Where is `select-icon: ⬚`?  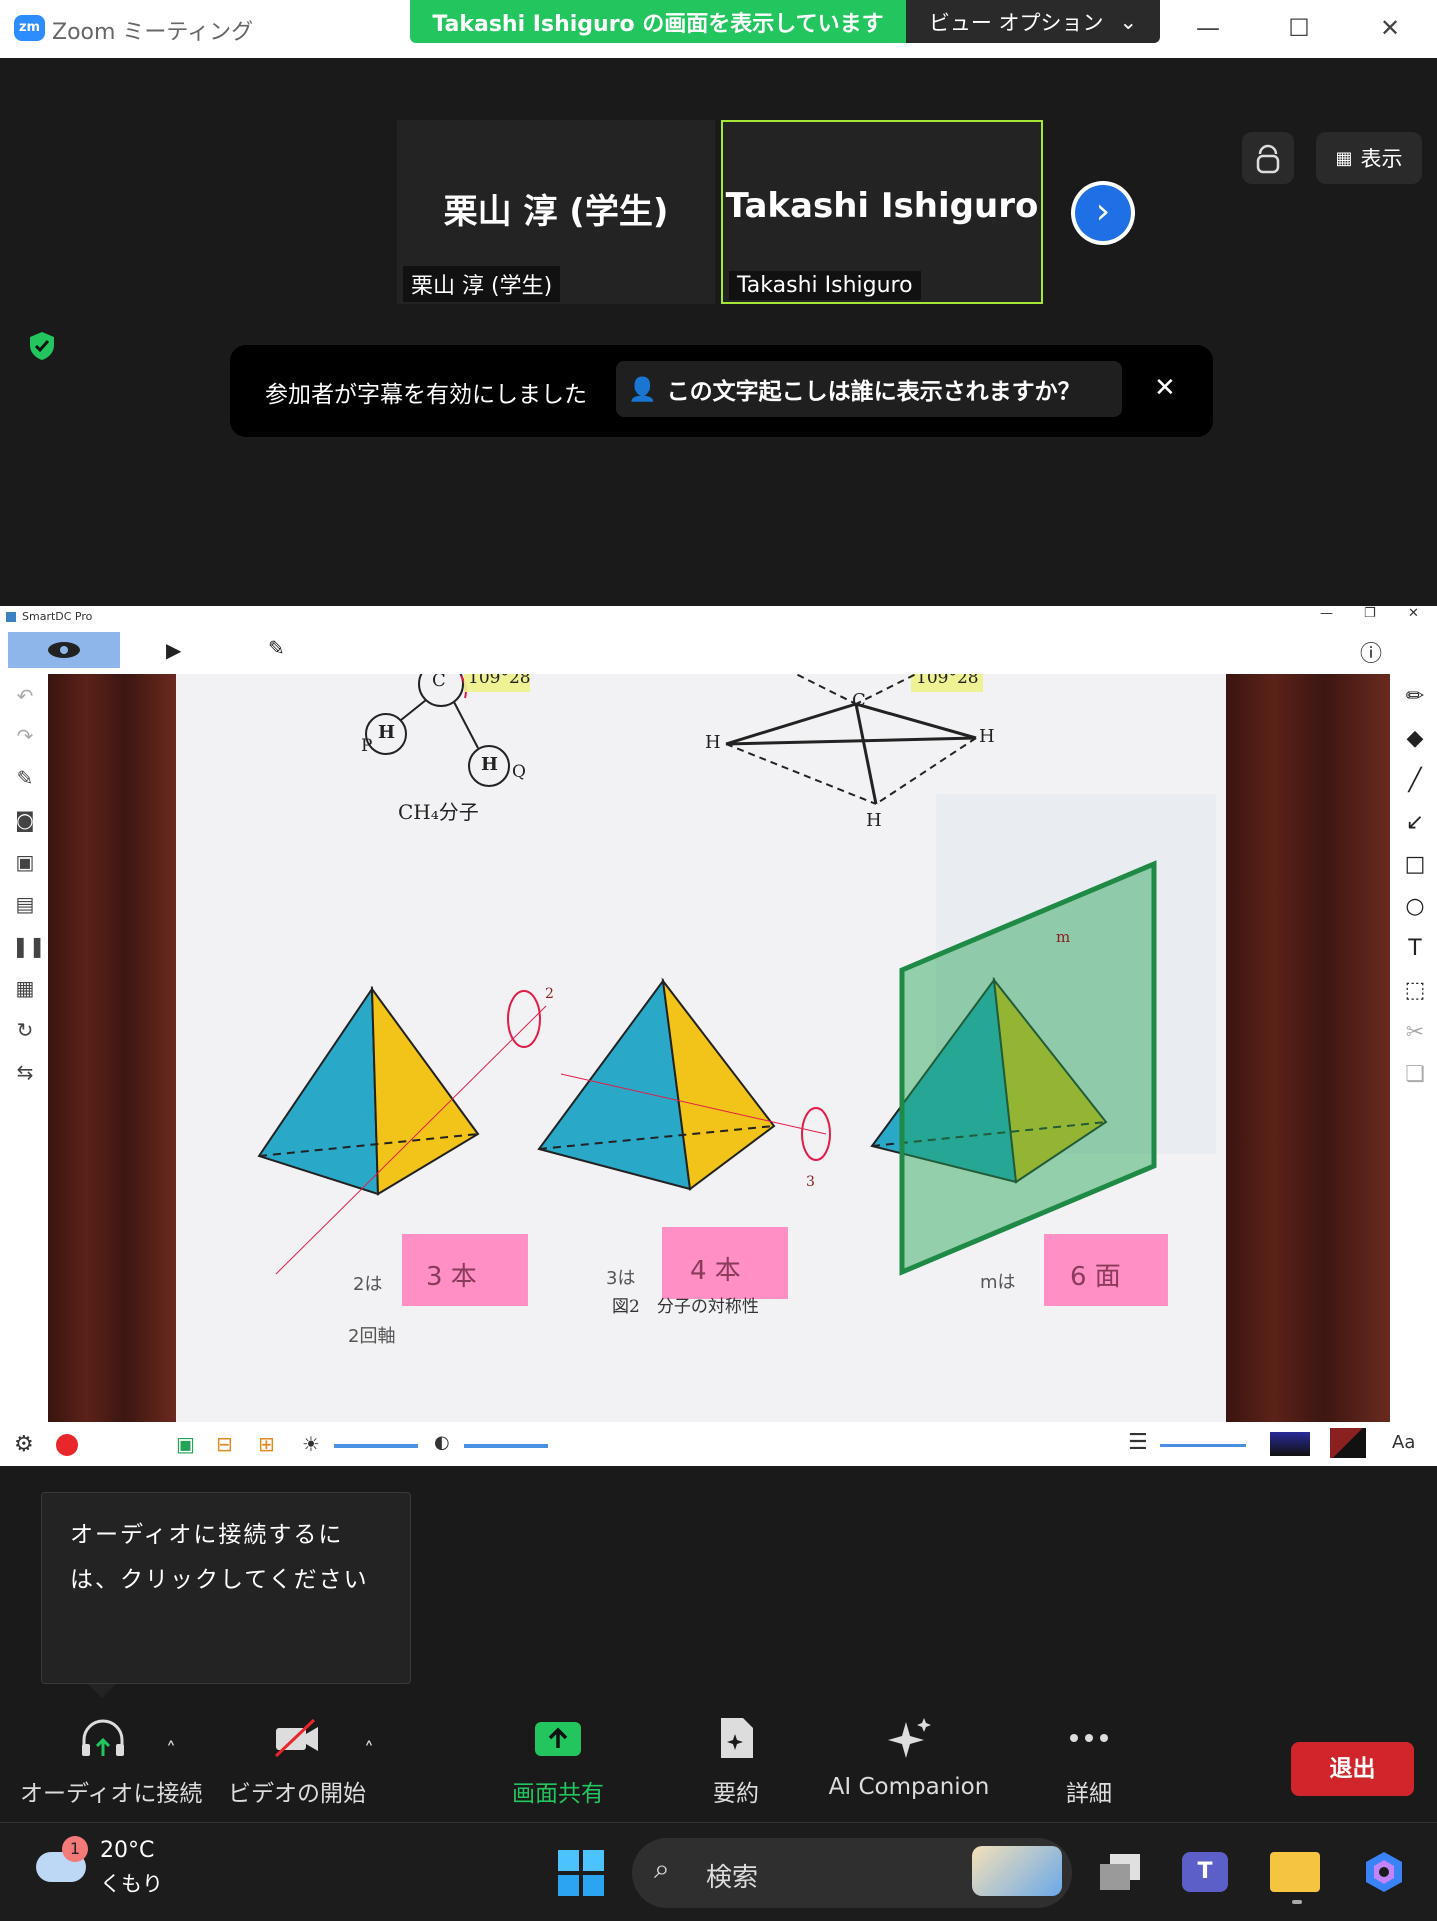
select-icon: ⬚ is located at coordinates (1415, 991).